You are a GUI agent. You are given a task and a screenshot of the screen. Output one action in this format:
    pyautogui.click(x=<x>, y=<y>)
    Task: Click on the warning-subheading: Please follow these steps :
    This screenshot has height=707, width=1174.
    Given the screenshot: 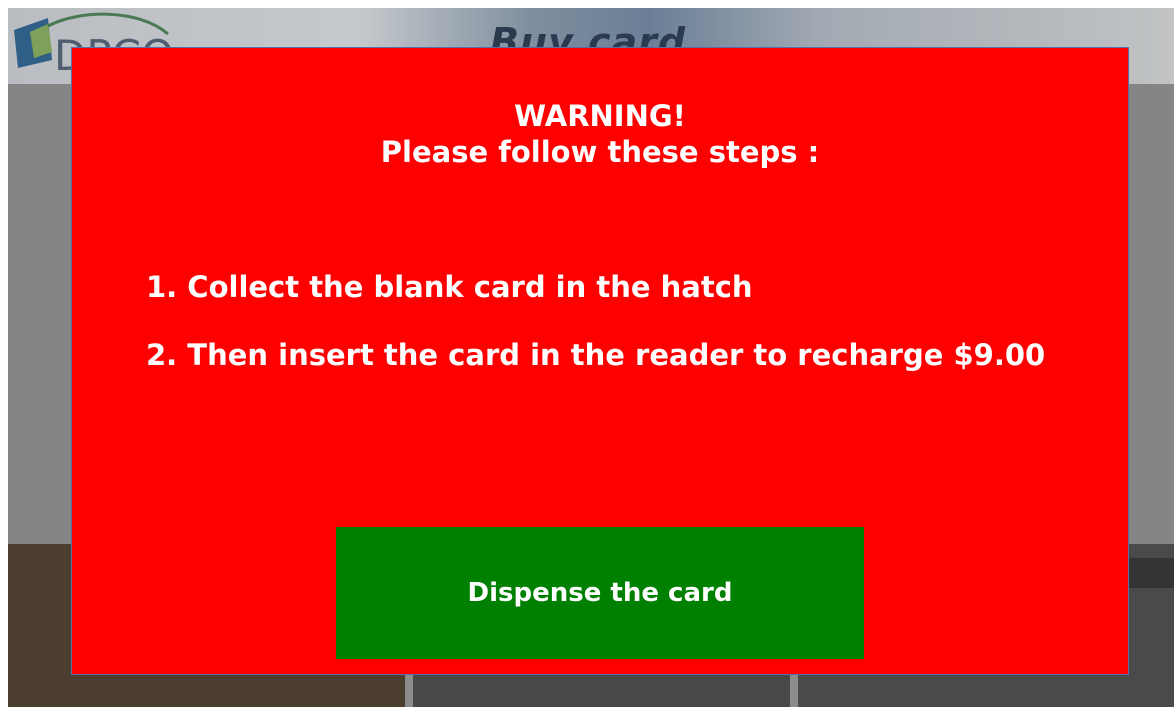 What is the action you would take?
    pyautogui.click(x=600, y=152)
    